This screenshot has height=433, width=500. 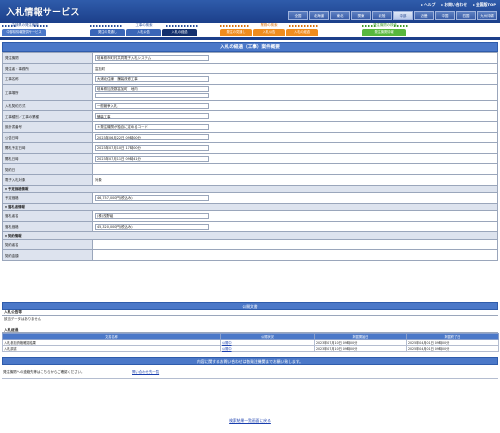 What do you see at coordinates (152, 105) in the screenshot?
I see `detail-value: 一般競争入札` at bounding box center [152, 105].